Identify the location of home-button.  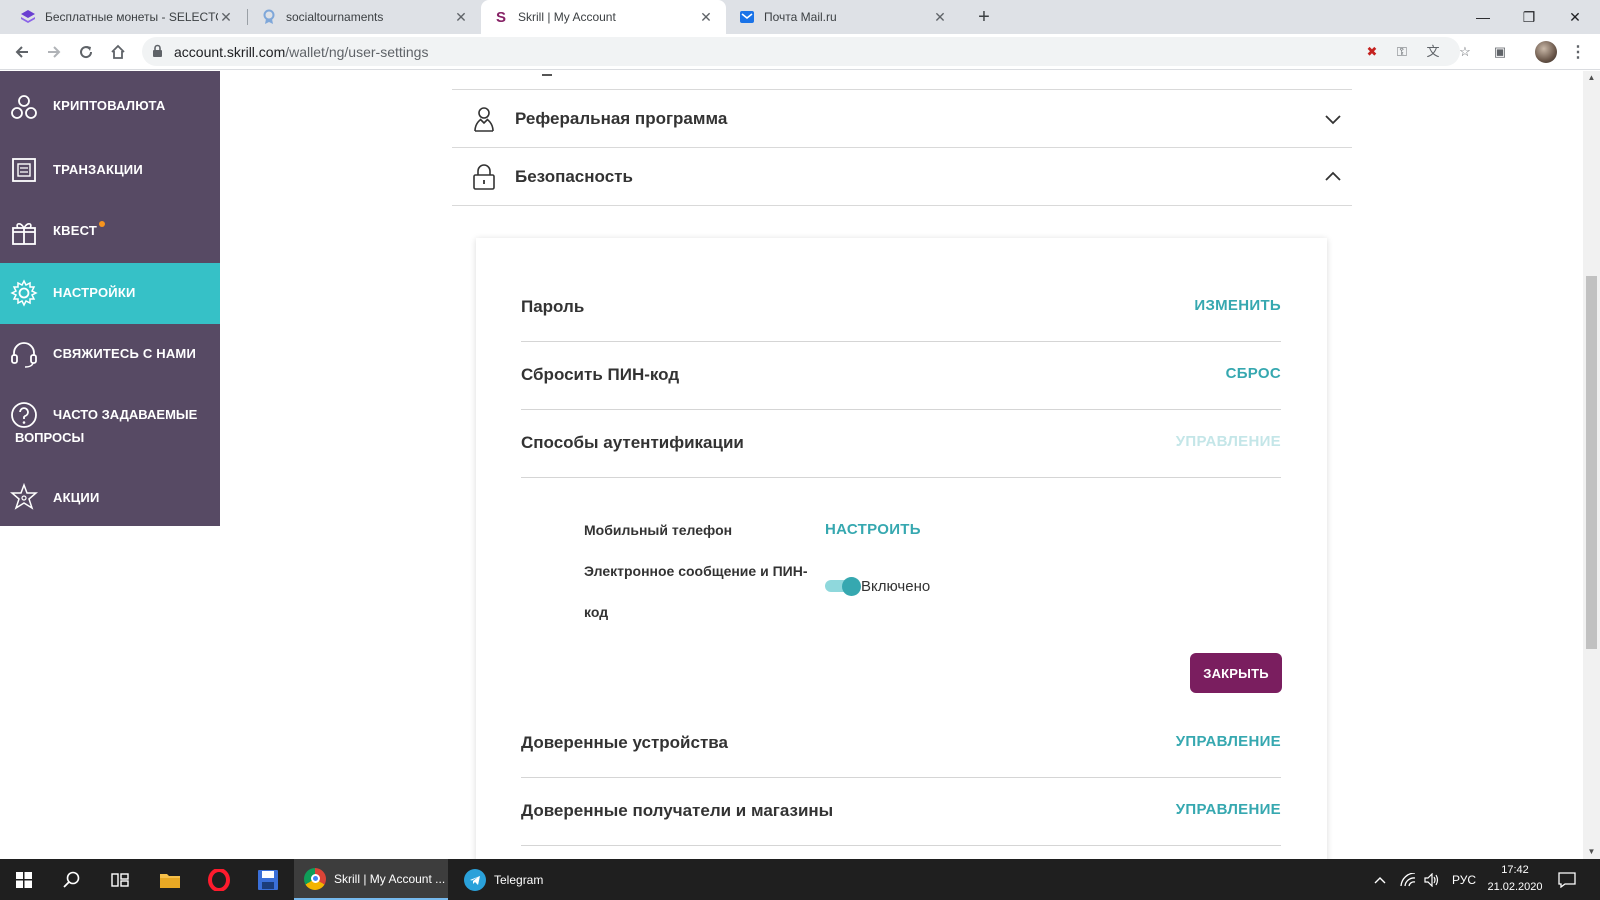
(118, 52).